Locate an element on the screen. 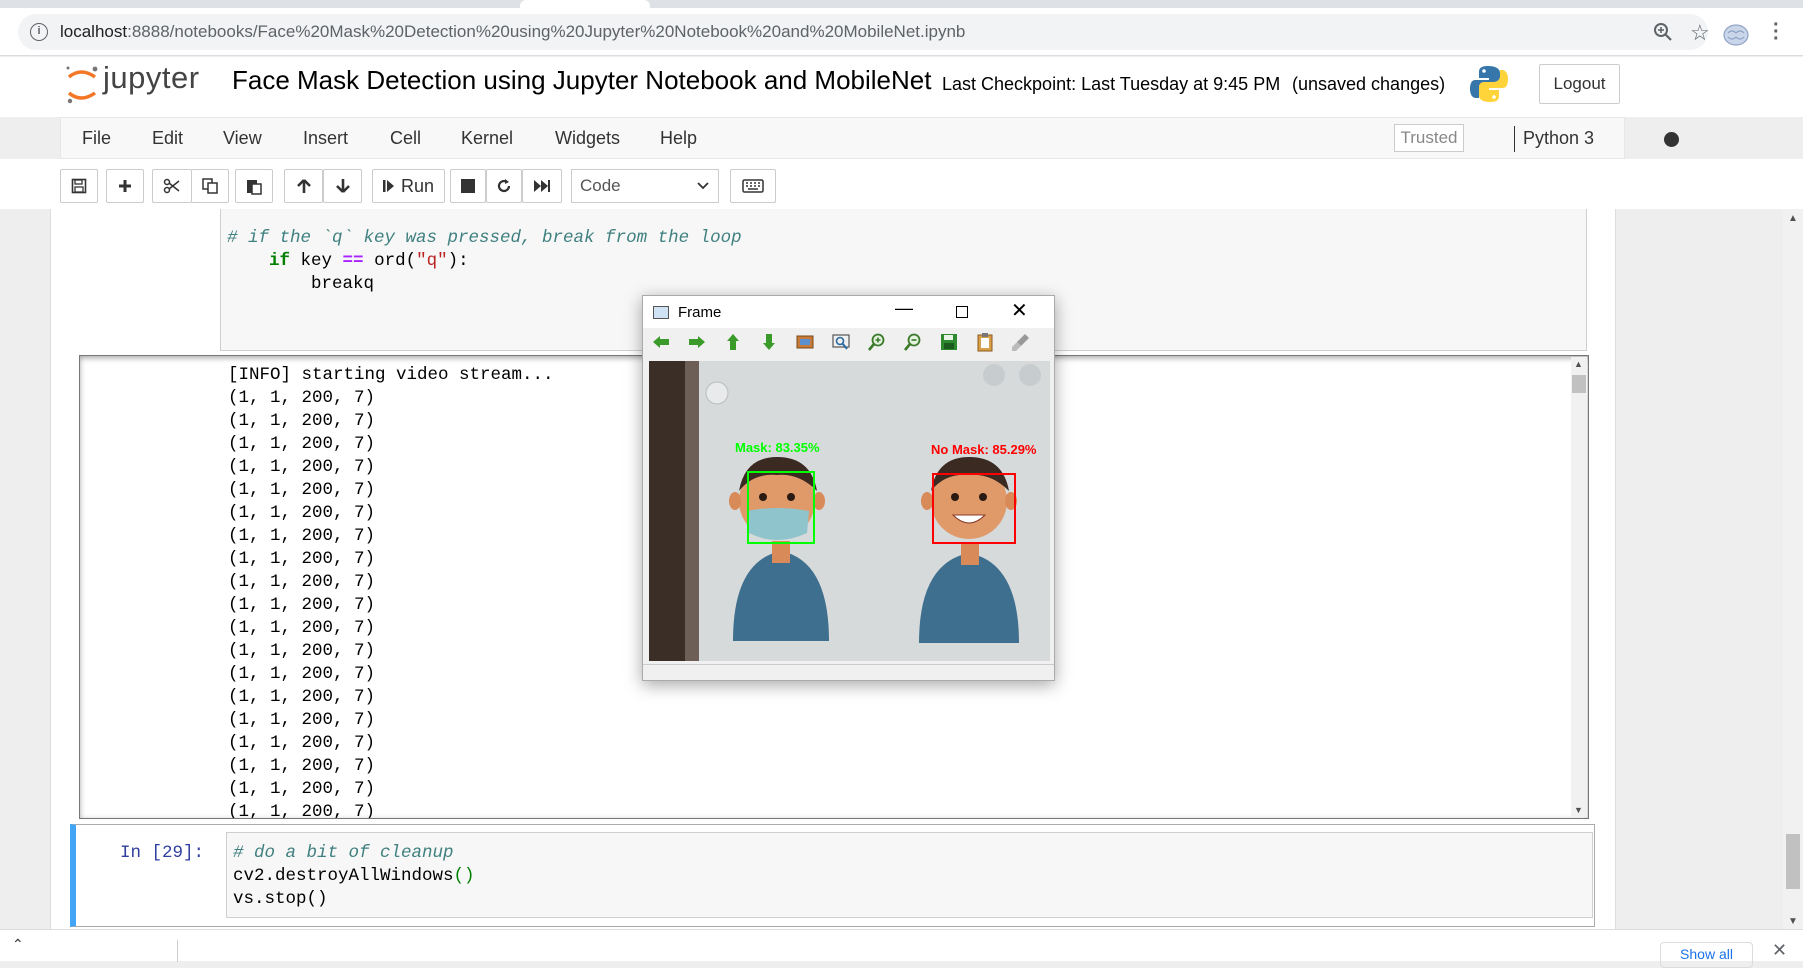 This screenshot has width=1803, height=968. properties-brush-icon is located at coordinates (1021, 342).